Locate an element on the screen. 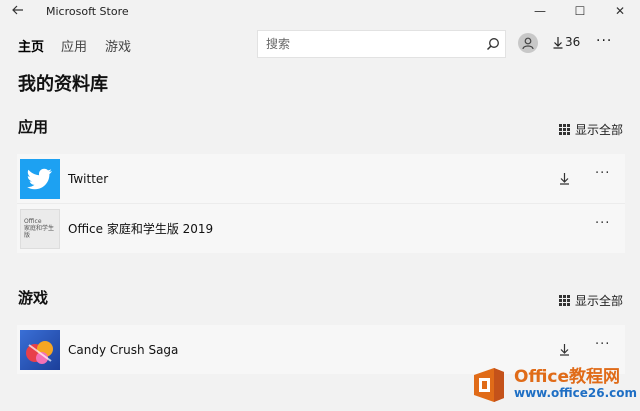  app-name: Office 家庭和学生版 2019 is located at coordinates (141, 229).